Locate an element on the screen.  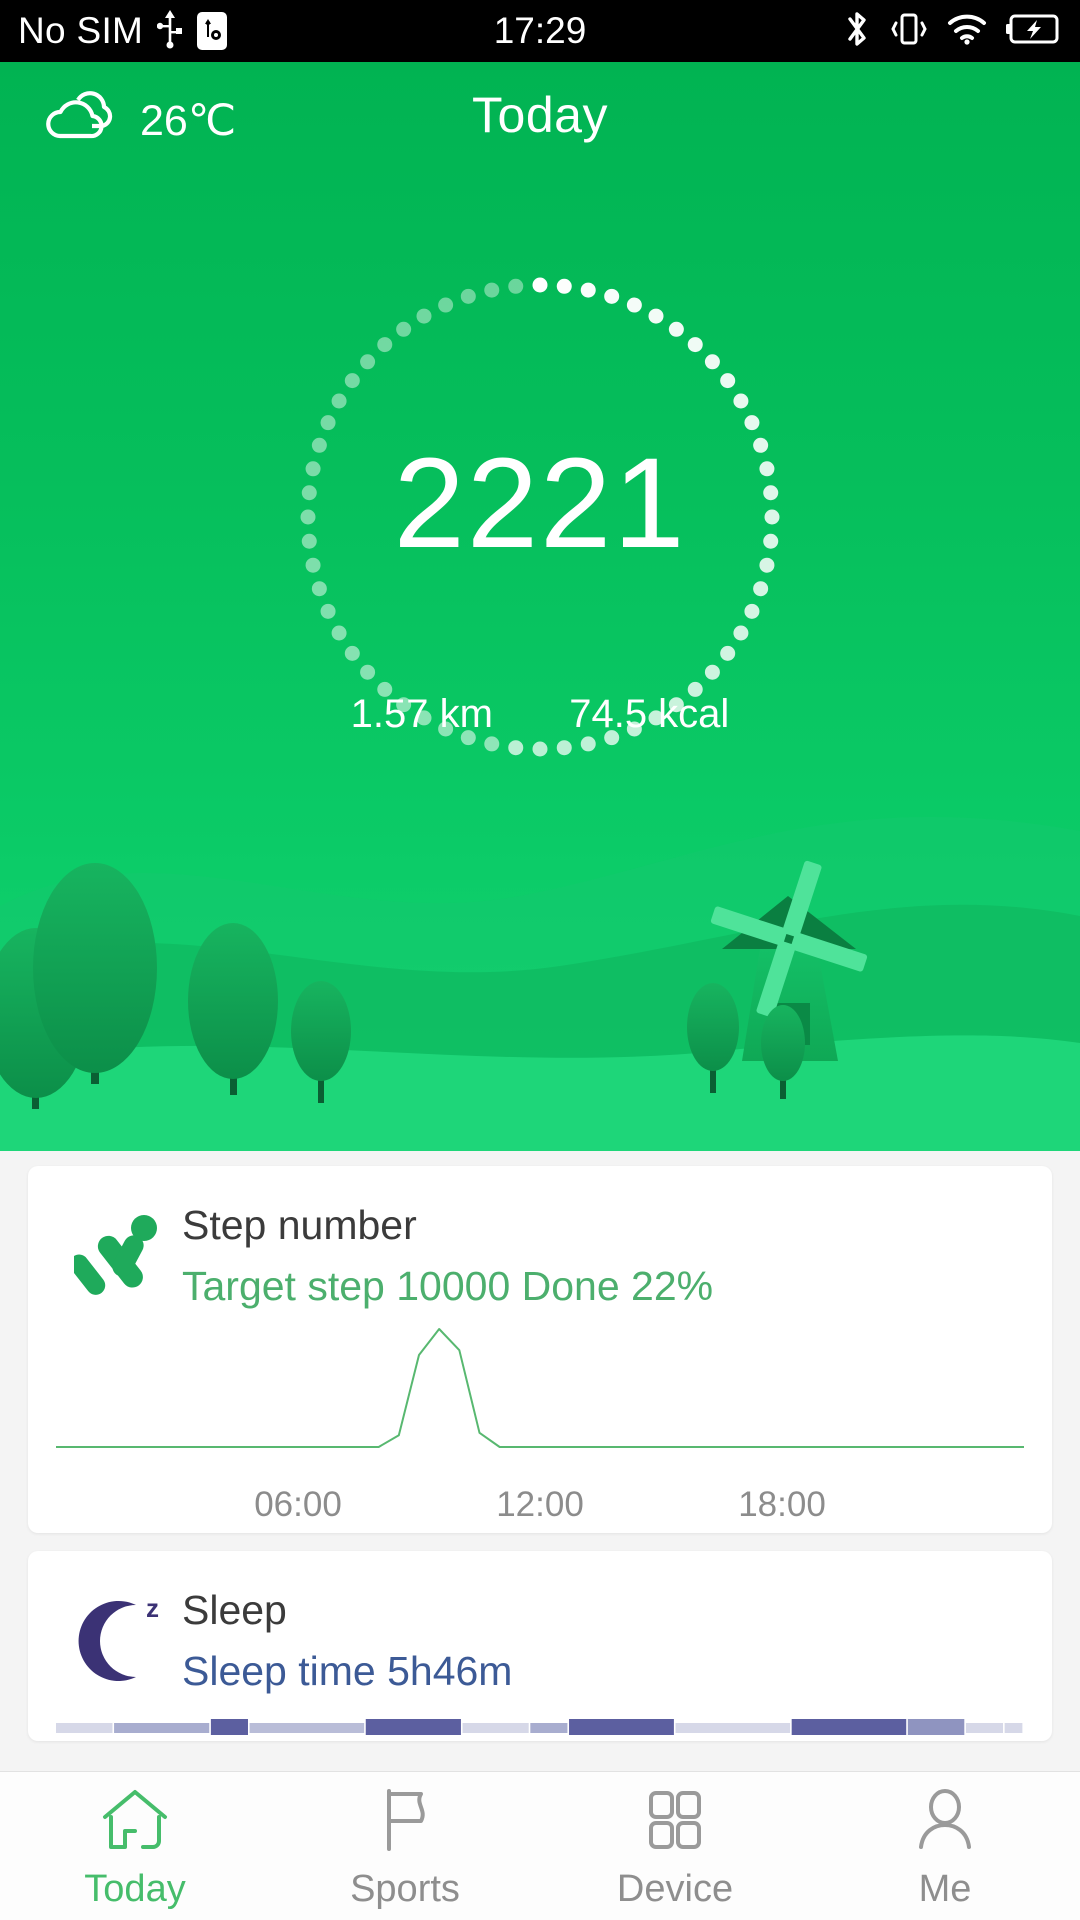
step-card-subtitle: Target step 10000 Done 22% is located at coordinates (448, 1286).